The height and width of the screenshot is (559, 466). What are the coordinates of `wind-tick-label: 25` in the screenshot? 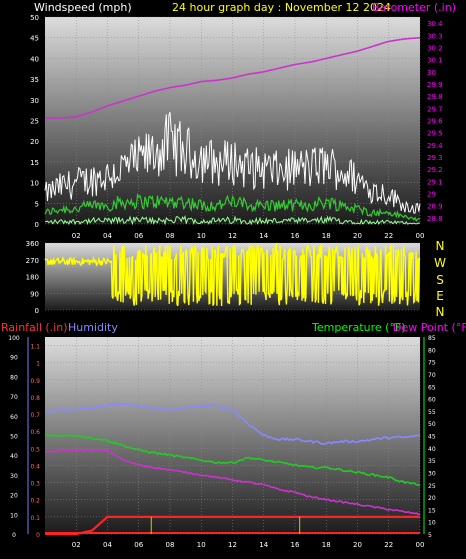 It's located at (34, 122).